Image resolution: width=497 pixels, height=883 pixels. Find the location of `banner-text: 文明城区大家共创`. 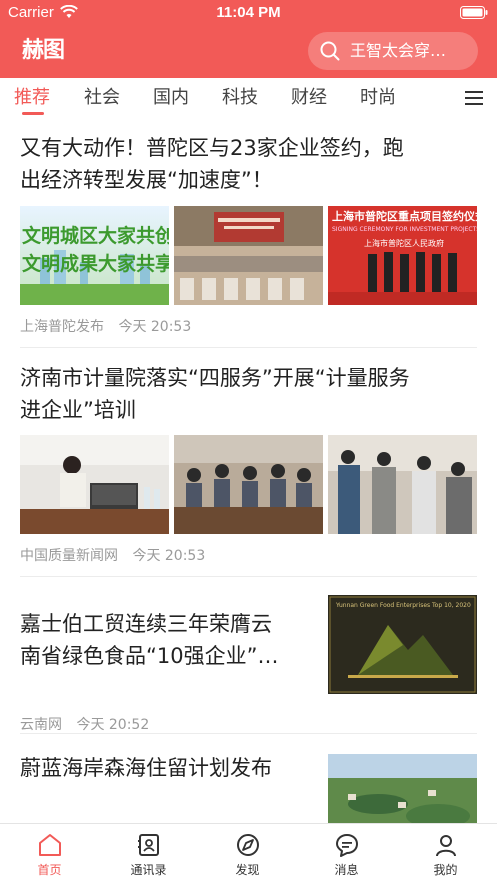

banner-text: 文明城区大家共创 is located at coordinates (95, 235).